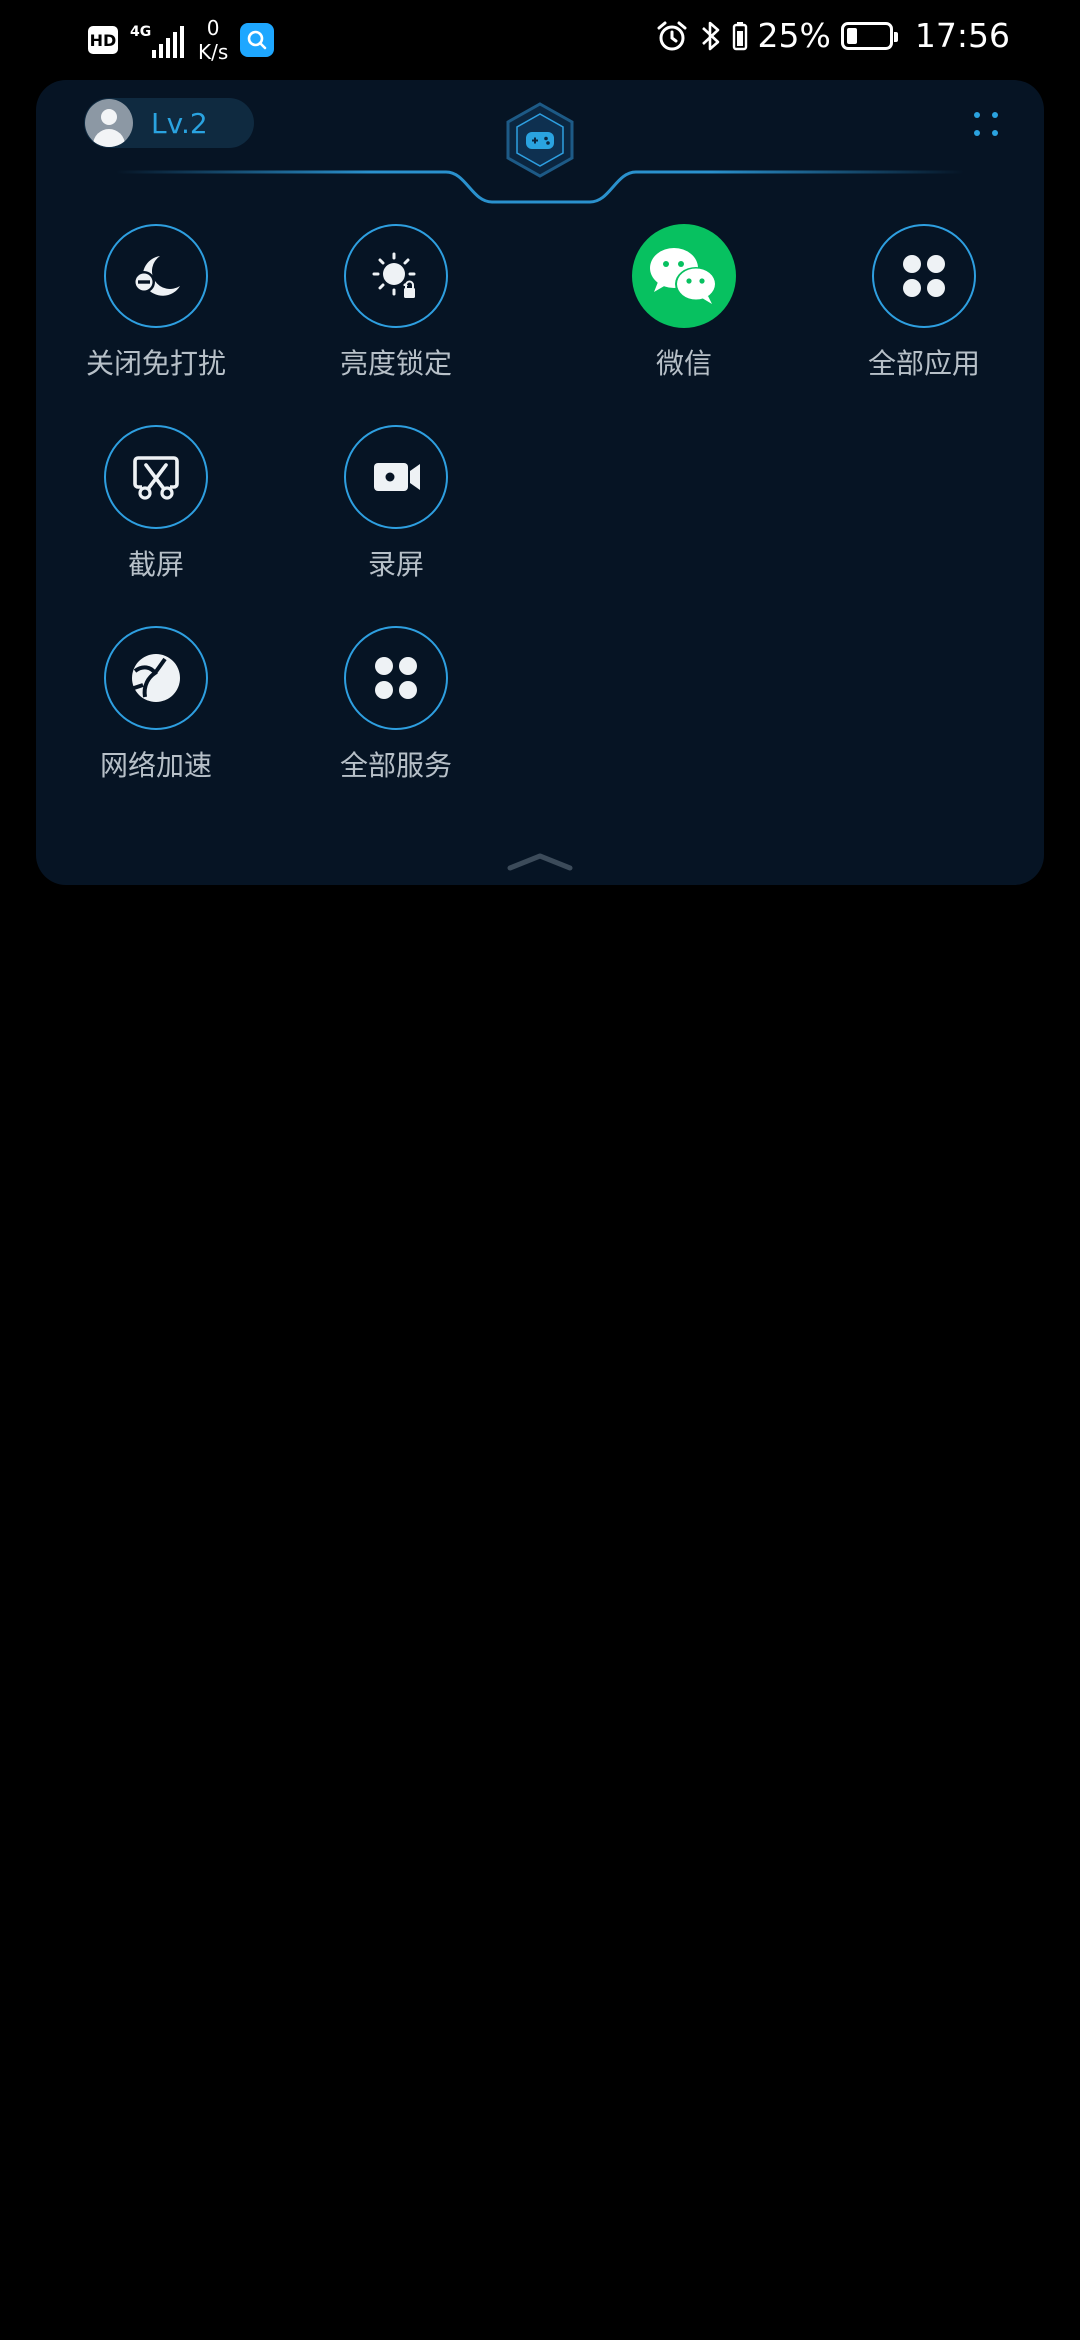 Image resolution: width=1080 pixels, height=2340 pixels. Describe the element at coordinates (794, 35) in the screenshot. I see `battery-percent: 25%` at that location.